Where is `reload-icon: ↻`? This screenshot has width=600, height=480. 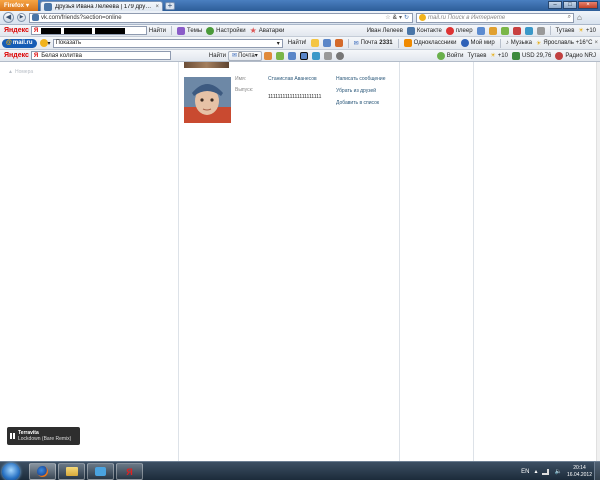
reload-icon: ↻ is located at coordinates (406, 17).